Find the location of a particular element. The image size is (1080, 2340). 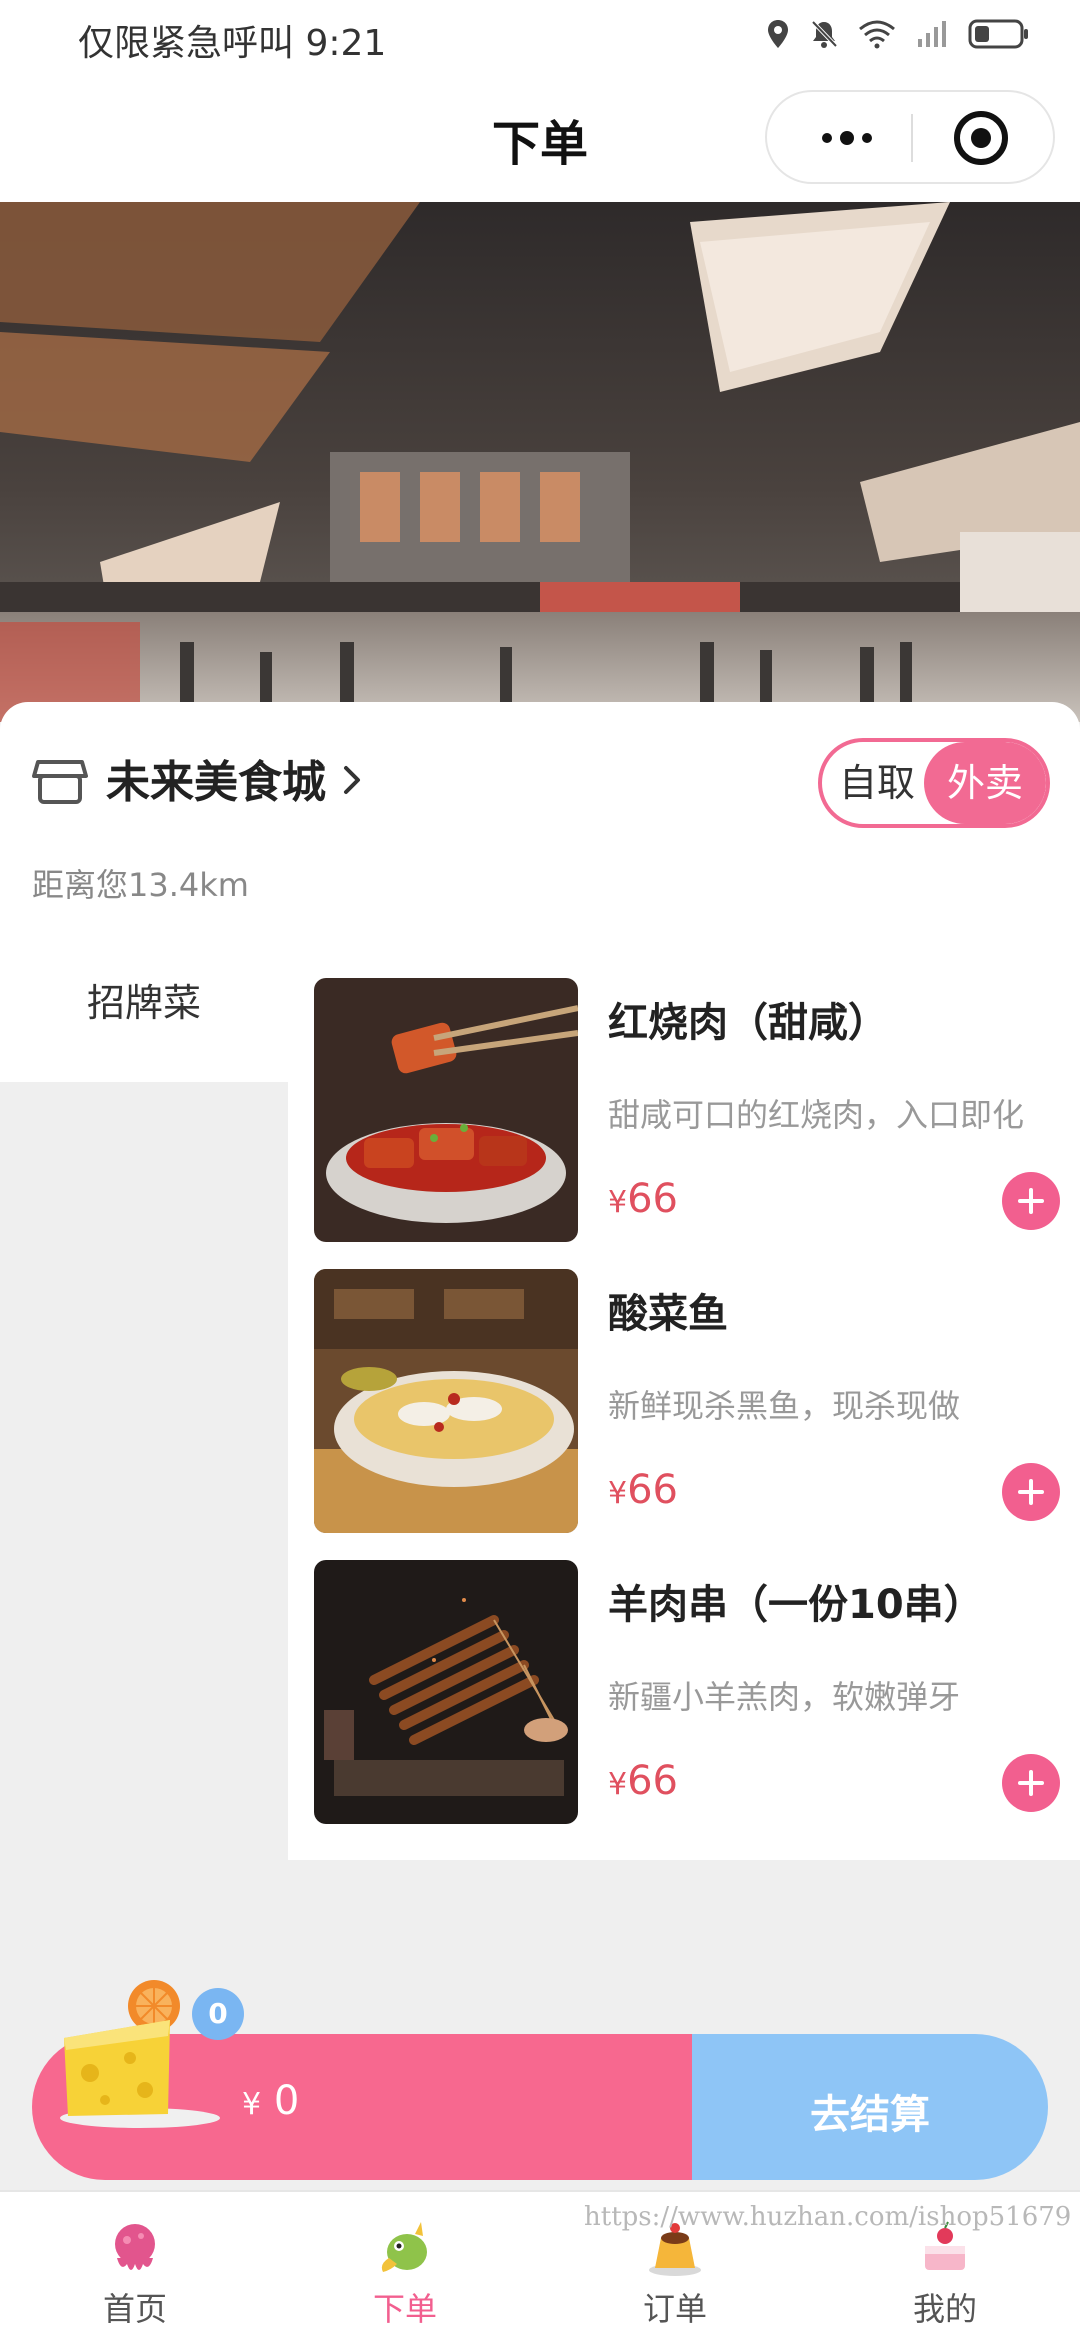

chevron-right-icon is located at coordinates (353, 780).